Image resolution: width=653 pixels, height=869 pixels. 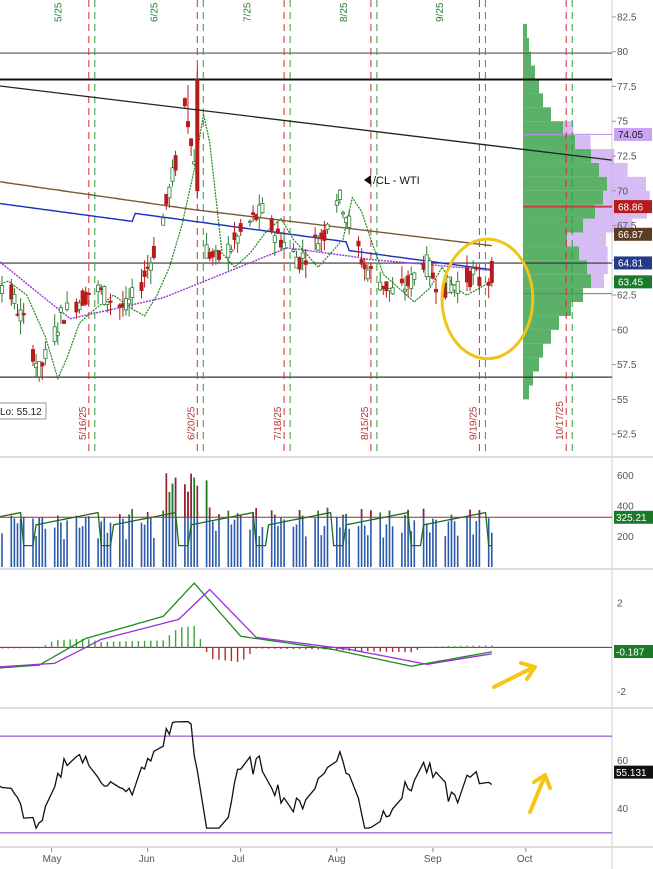 I want to click on macd-value-label: -0.187, so click(x=630, y=652).